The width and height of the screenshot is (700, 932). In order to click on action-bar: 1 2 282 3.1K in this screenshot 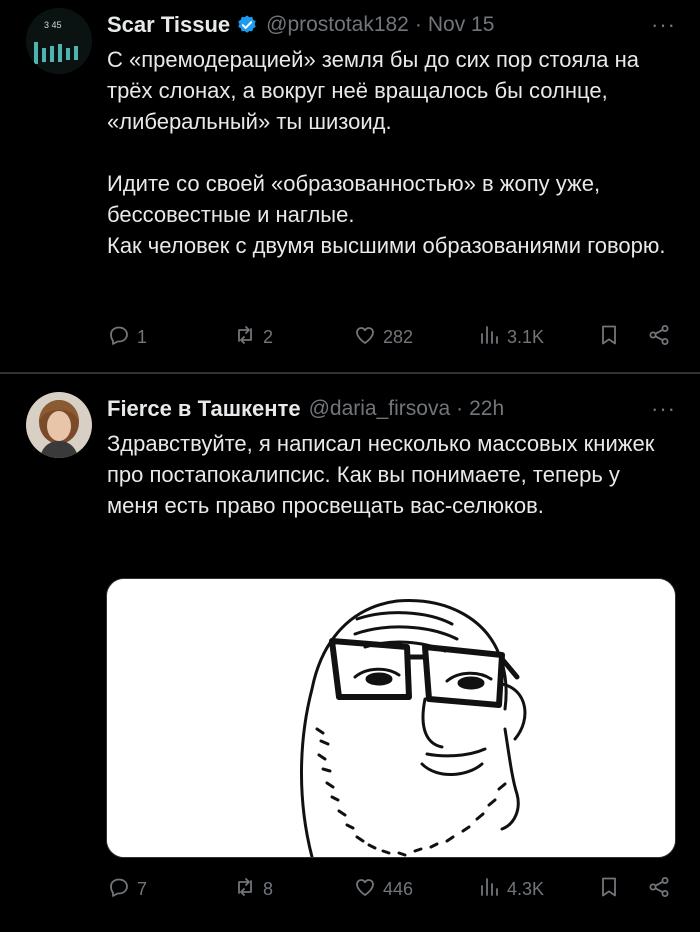, I will do `click(390, 337)`.